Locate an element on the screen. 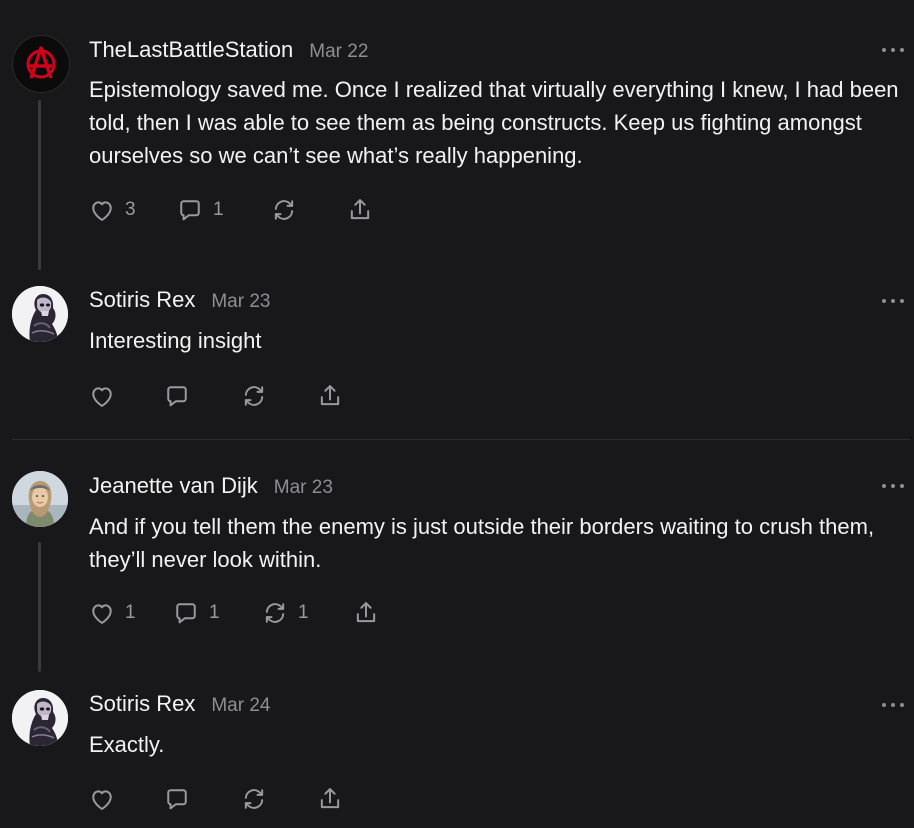 Image resolution: width=914 pixels, height=828 pixels. like-count: 1 is located at coordinates (130, 612).